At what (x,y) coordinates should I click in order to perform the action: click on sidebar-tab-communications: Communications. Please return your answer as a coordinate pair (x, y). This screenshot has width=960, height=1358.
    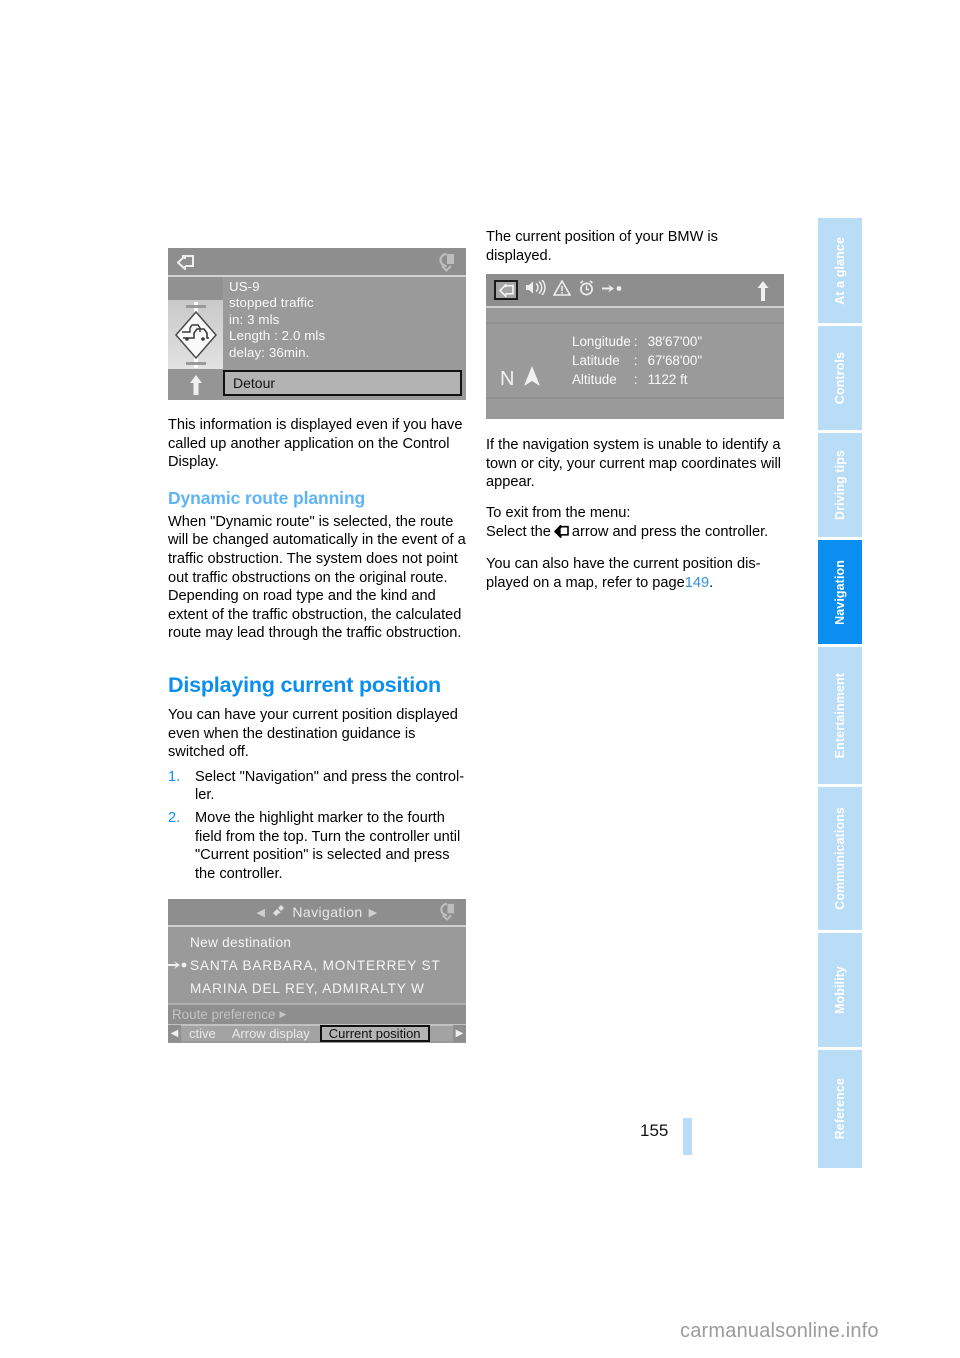
    Looking at the image, I should click on (840, 860).